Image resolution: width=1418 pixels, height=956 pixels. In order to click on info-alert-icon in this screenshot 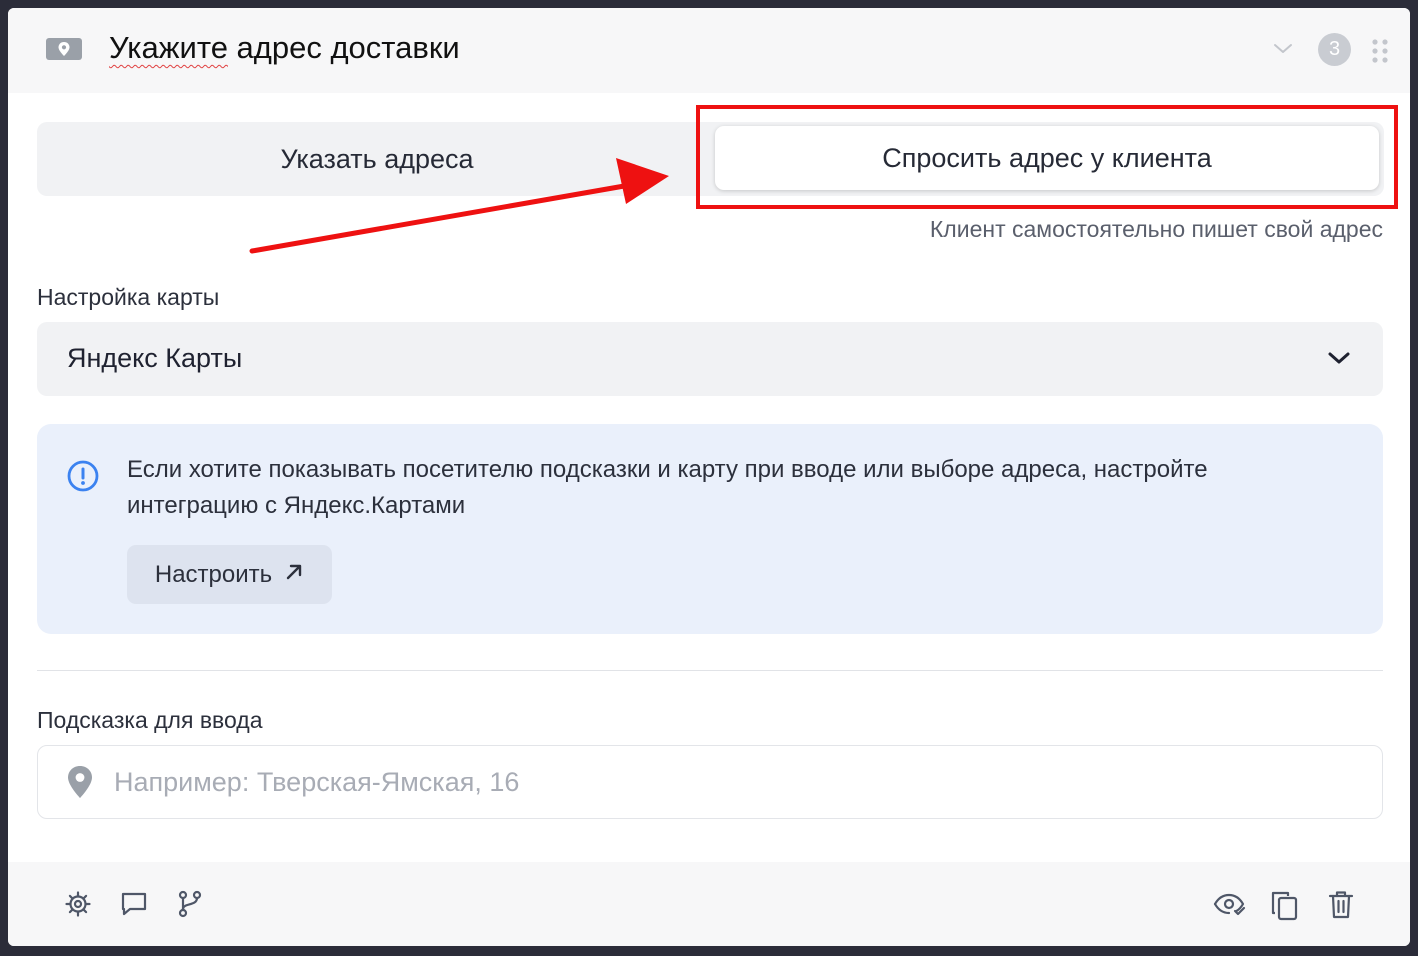, I will do `click(83, 478)`.